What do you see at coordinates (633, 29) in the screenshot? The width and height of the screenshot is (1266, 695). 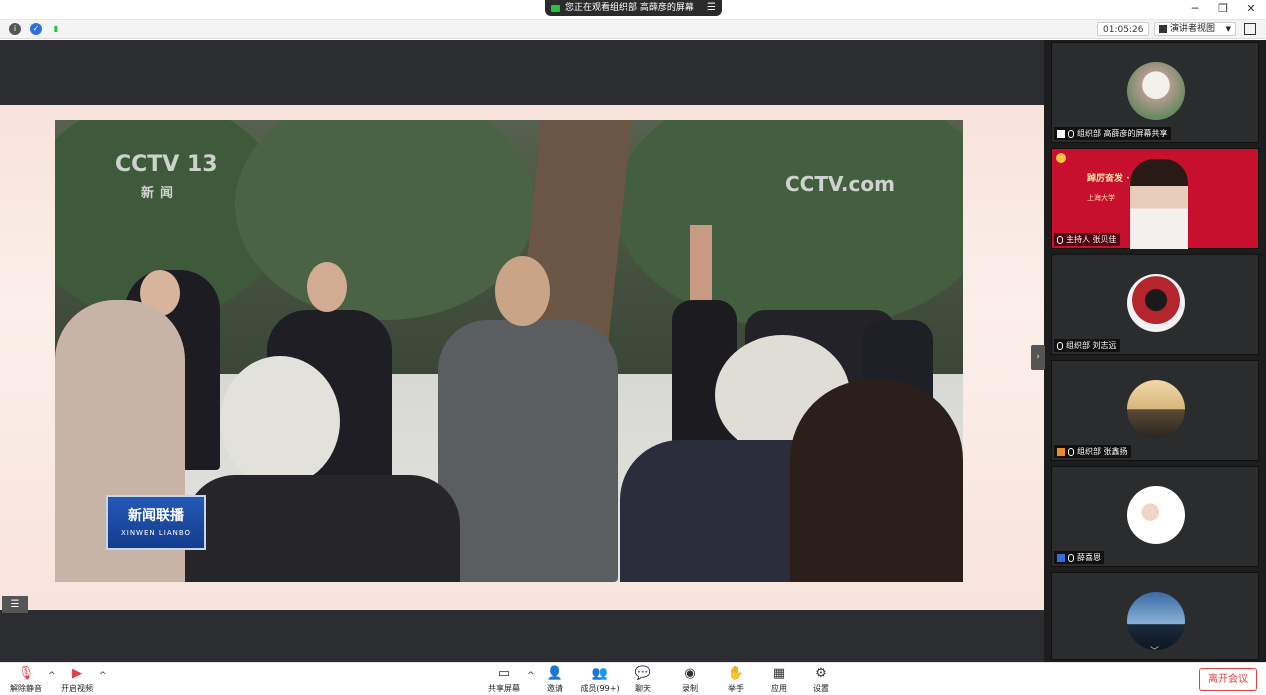 I see `meeting-info-bar: i ✓ ▮ 01:05:26 演讲者视图 ▼` at bounding box center [633, 29].